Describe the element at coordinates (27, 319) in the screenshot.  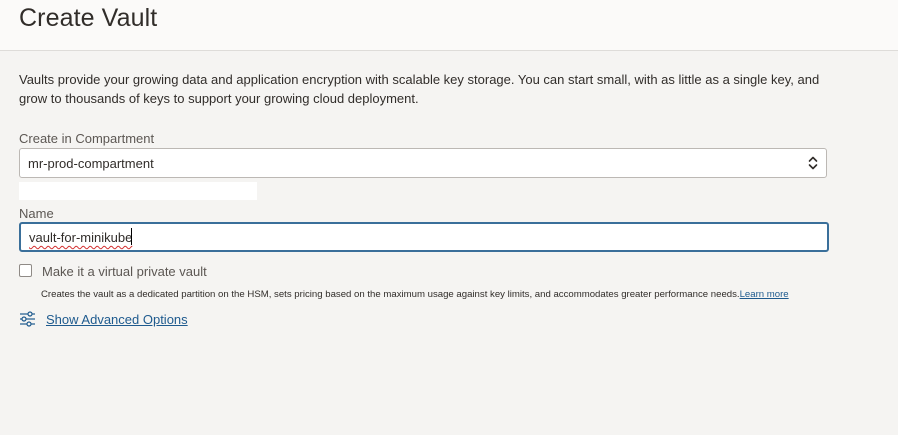
I see `sliders-icon` at that location.